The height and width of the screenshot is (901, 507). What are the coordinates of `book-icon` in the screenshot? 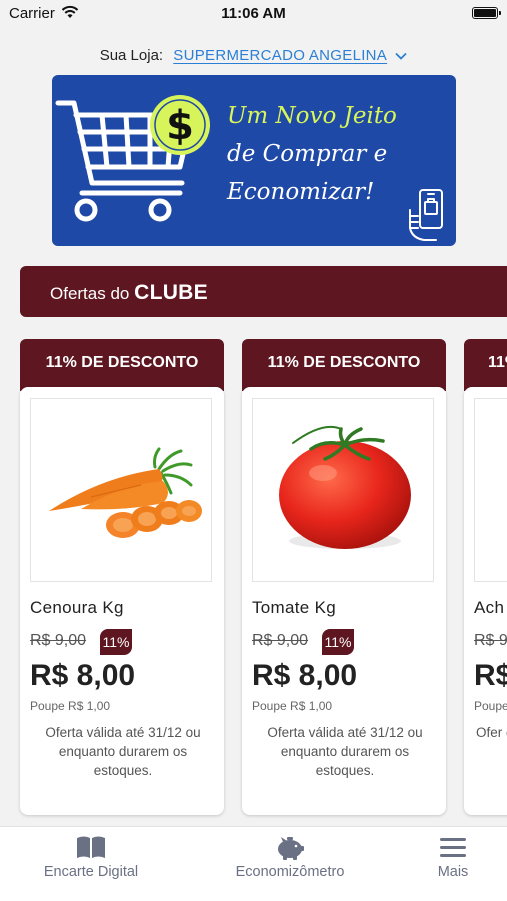 It's located at (91, 847).